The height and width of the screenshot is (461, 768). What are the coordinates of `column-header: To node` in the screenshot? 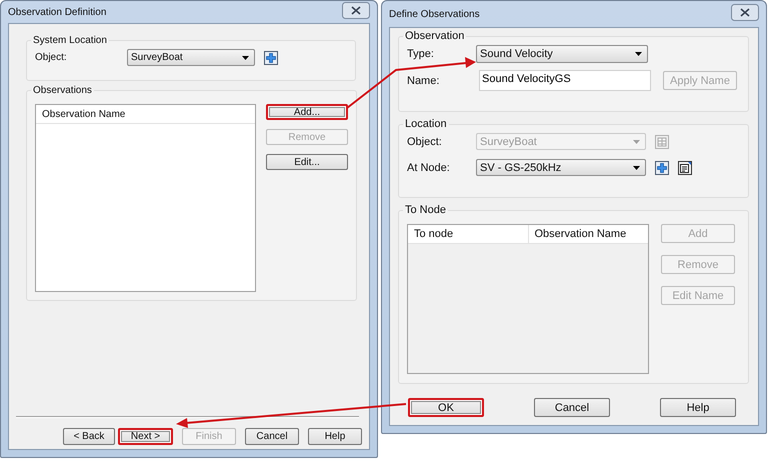 It's located at (468, 234).